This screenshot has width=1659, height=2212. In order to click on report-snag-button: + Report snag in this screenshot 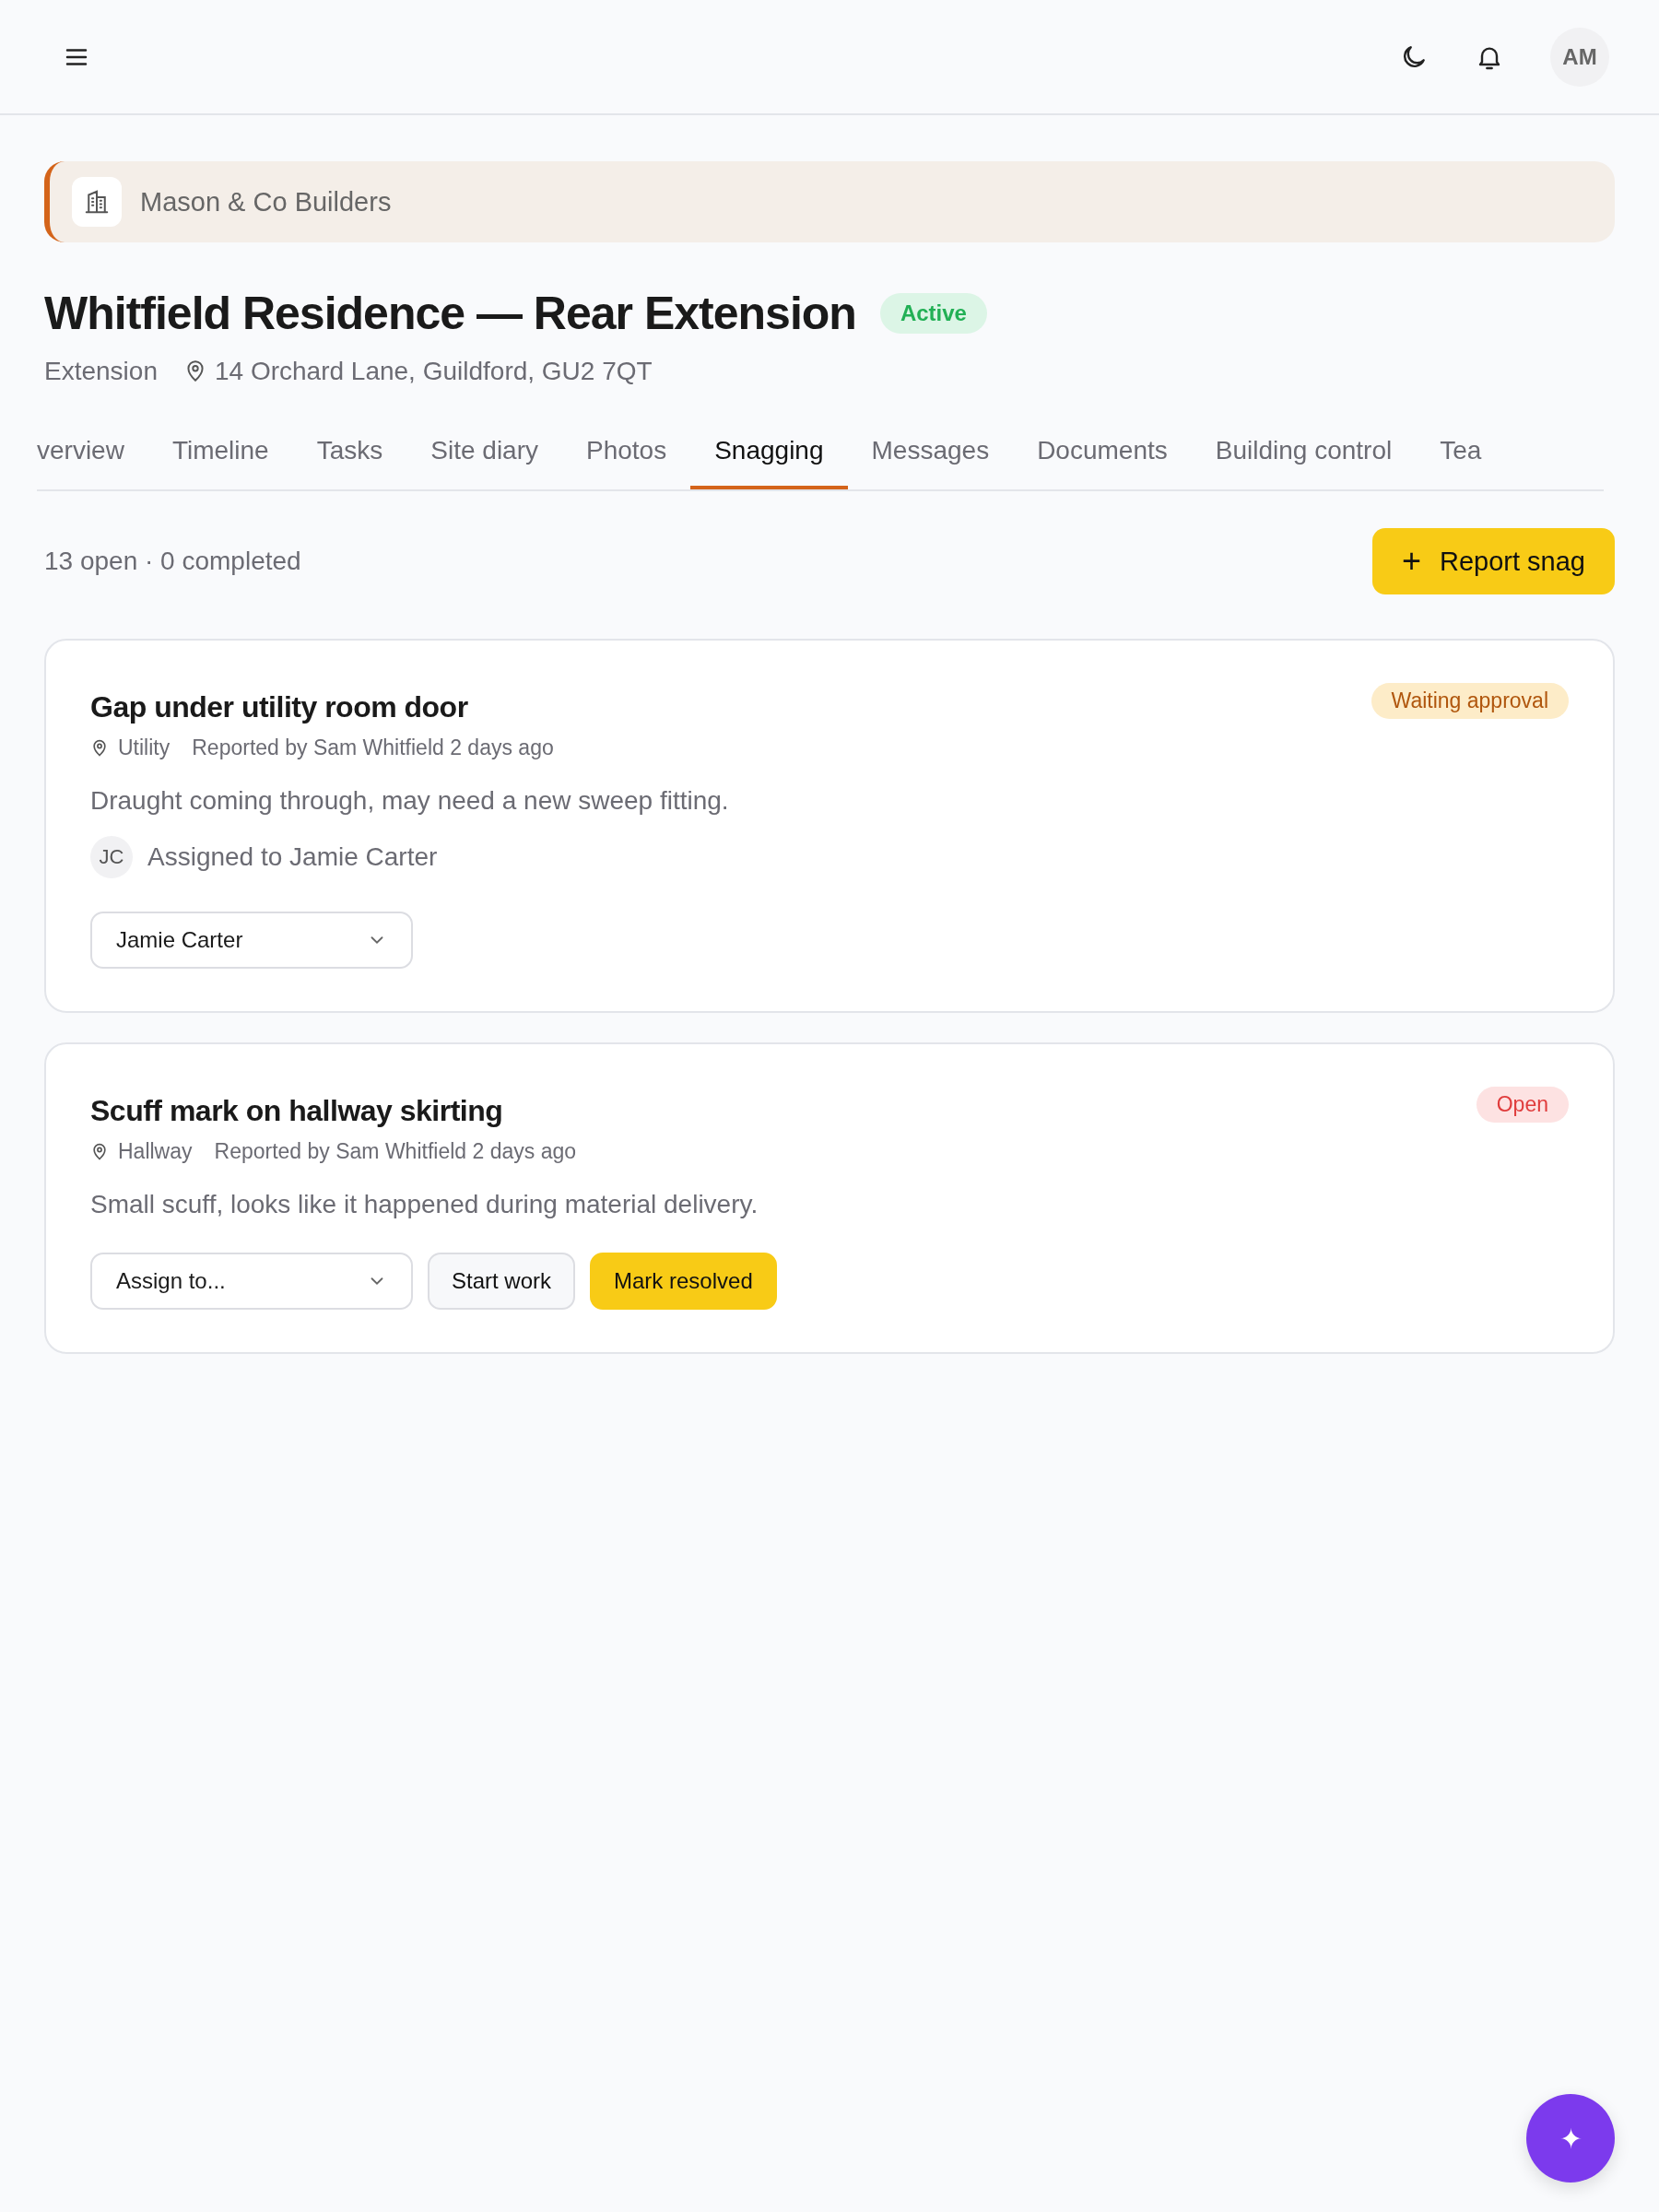, I will do `click(1493, 561)`.